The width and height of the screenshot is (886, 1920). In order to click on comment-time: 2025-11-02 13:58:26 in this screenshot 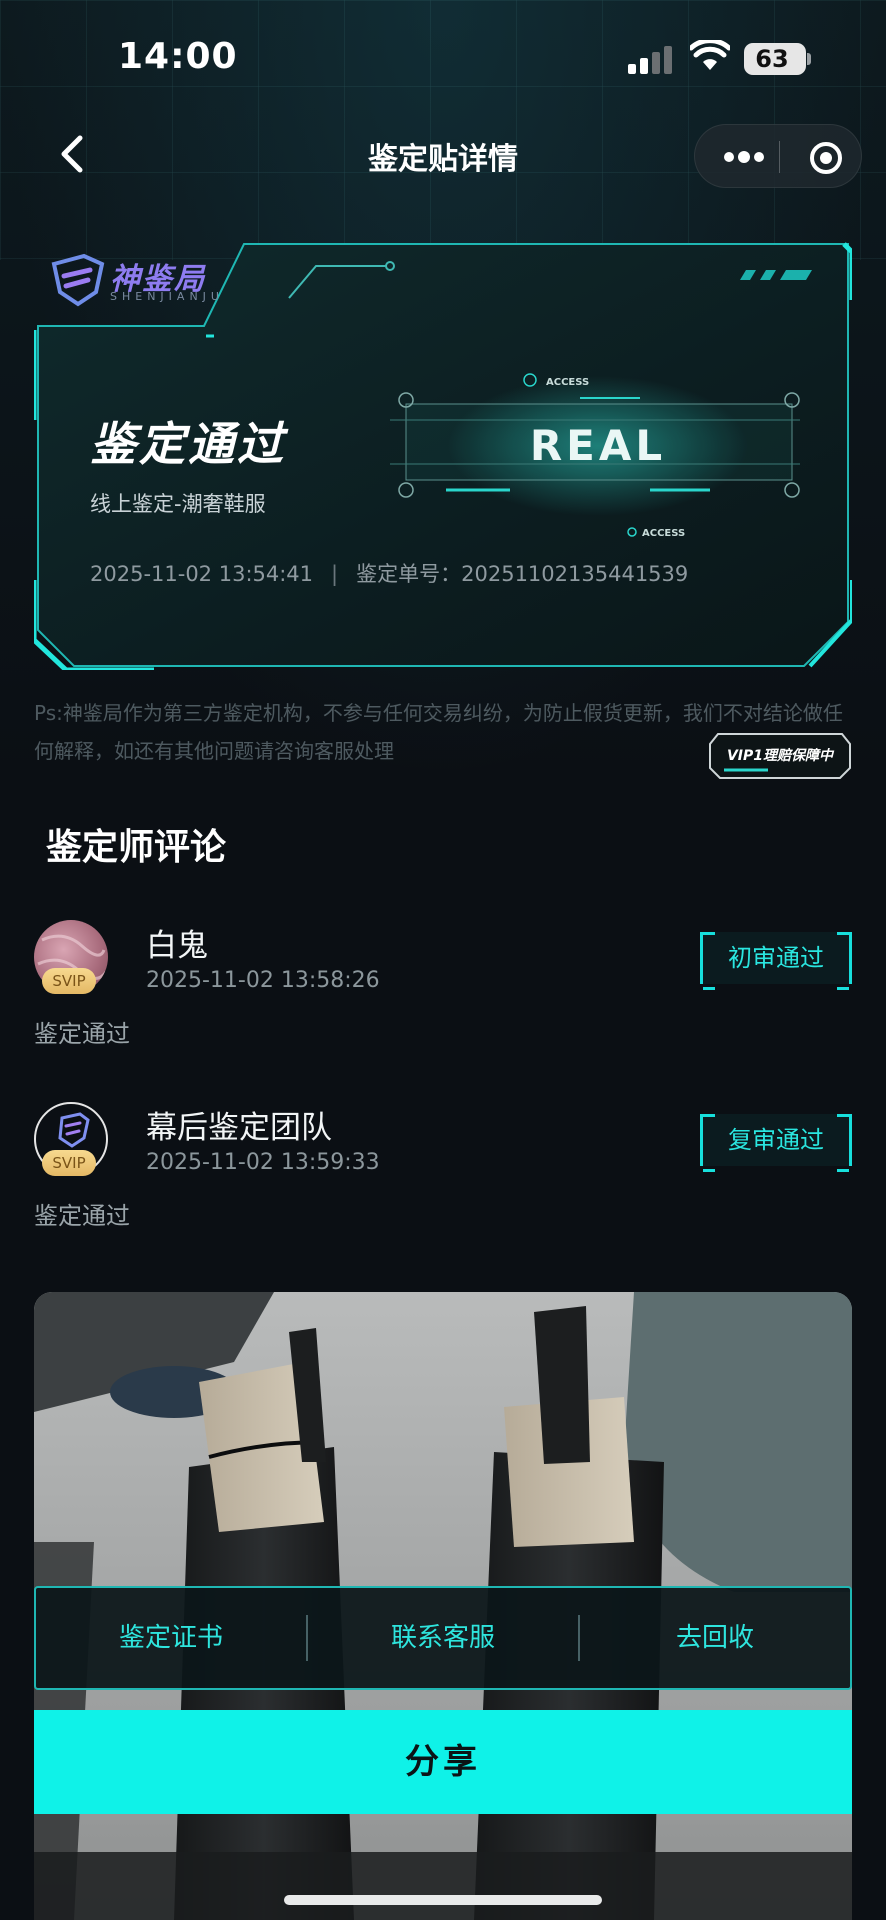, I will do `click(263, 980)`.